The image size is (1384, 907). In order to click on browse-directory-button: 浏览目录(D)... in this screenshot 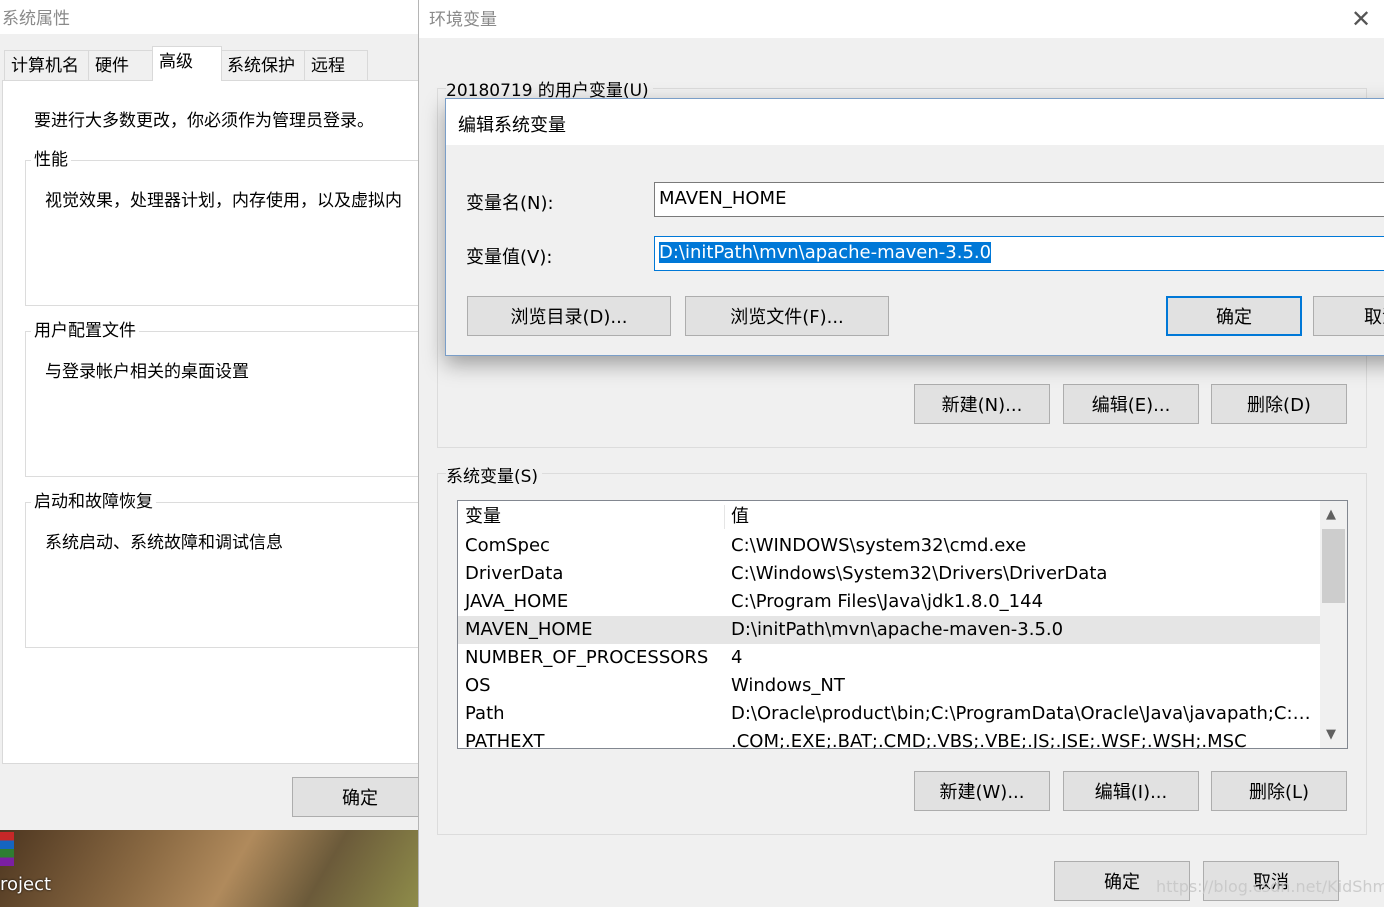, I will do `click(569, 316)`.